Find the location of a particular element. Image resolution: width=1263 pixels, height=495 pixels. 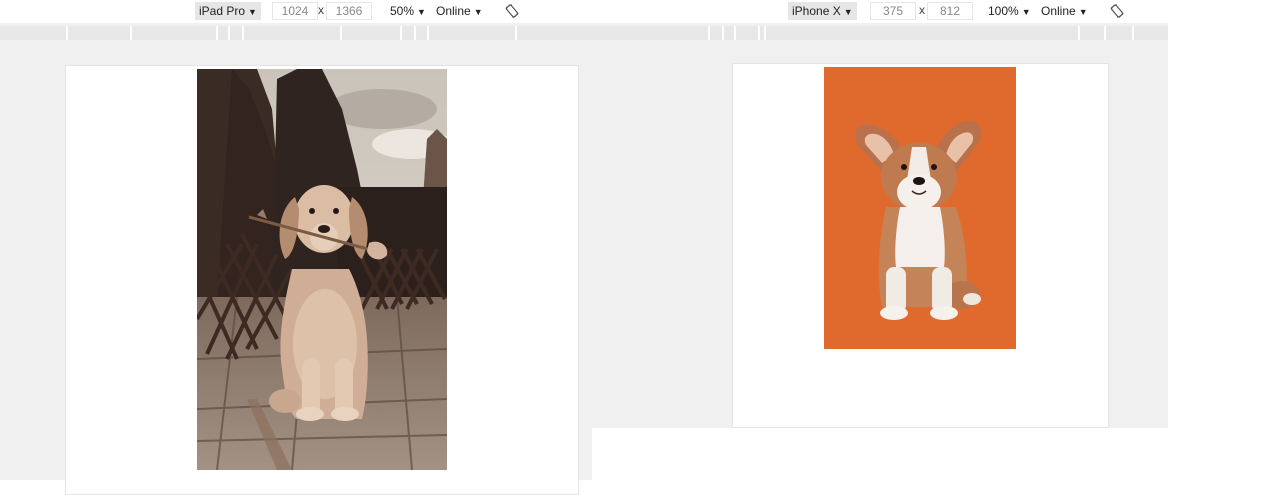

zoom-select: 100% ▼ is located at coordinates (1009, 11).